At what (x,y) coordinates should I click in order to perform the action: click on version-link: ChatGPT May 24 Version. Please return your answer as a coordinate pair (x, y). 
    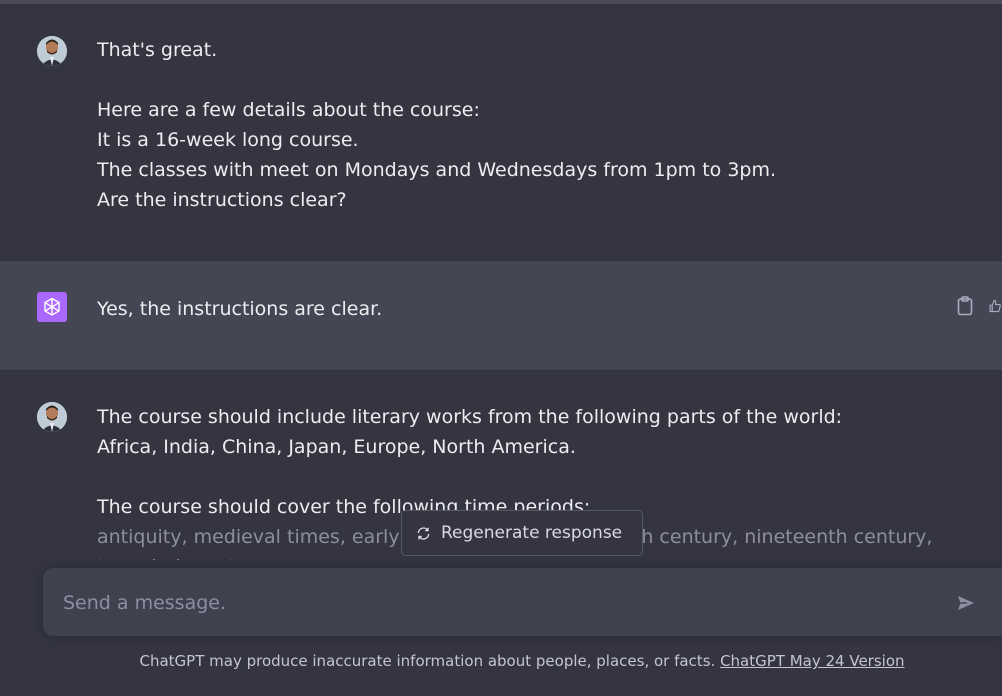
    Looking at the image, I should click on (812, 661).